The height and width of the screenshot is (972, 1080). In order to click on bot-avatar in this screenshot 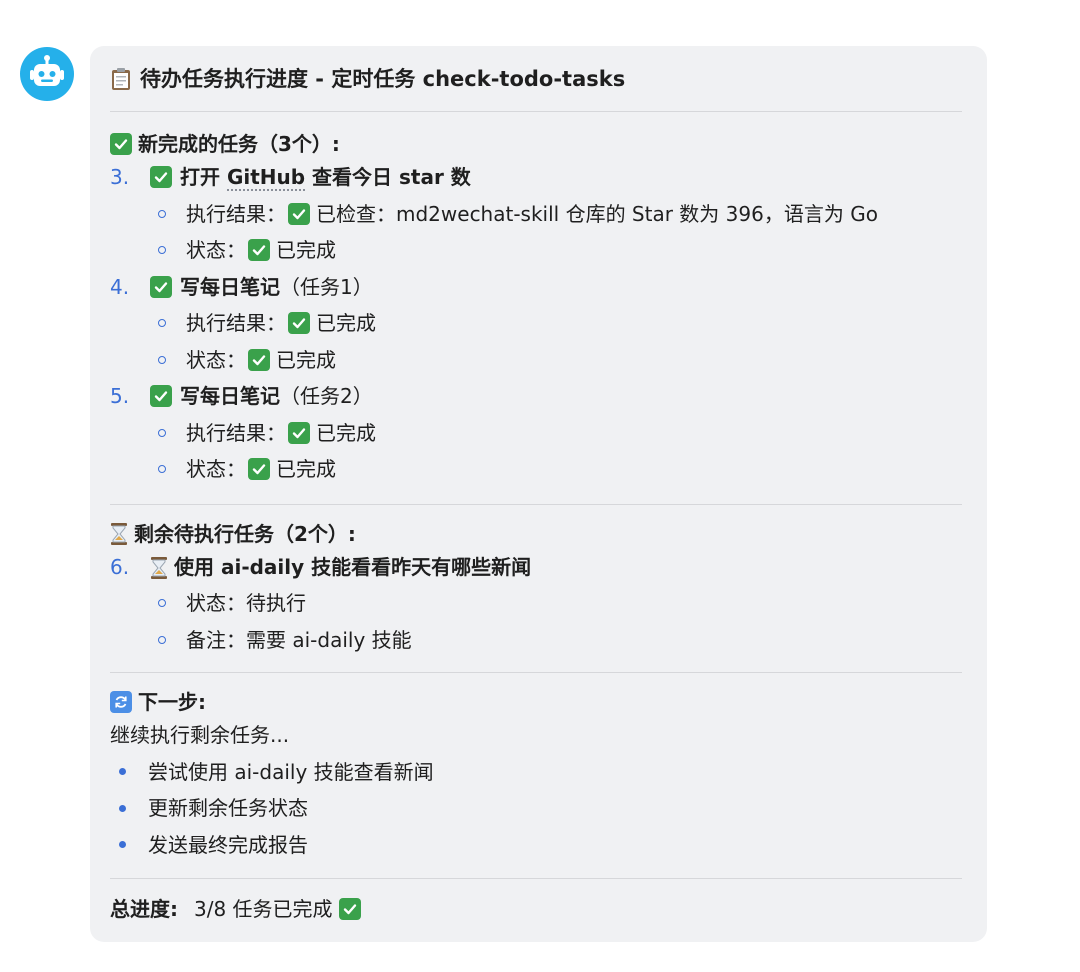, I will do `click(47, 74)`.